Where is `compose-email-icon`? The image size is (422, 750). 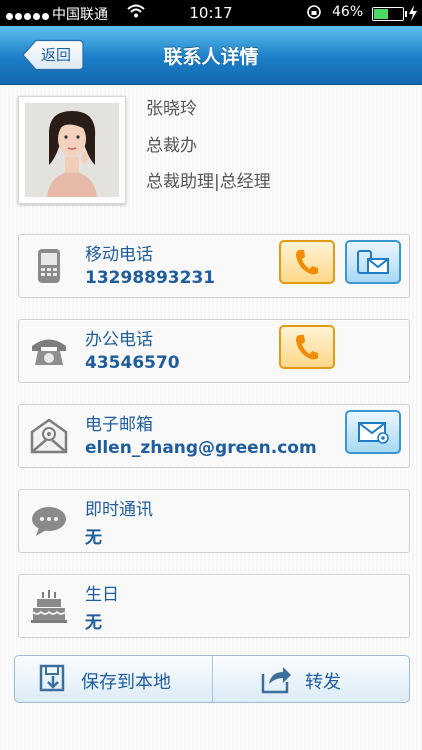 compose-email-icon is located at coordinates (373, 433).